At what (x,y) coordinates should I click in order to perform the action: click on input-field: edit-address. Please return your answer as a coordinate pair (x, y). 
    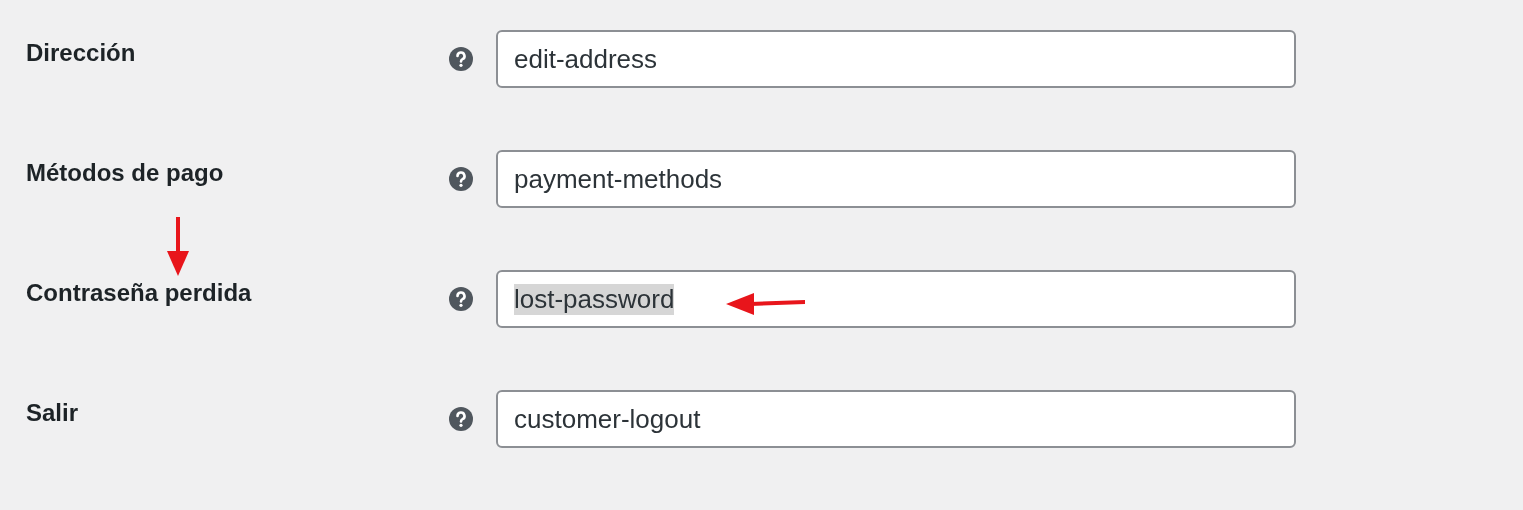
    Looking at the image, I should click on (896, 59).